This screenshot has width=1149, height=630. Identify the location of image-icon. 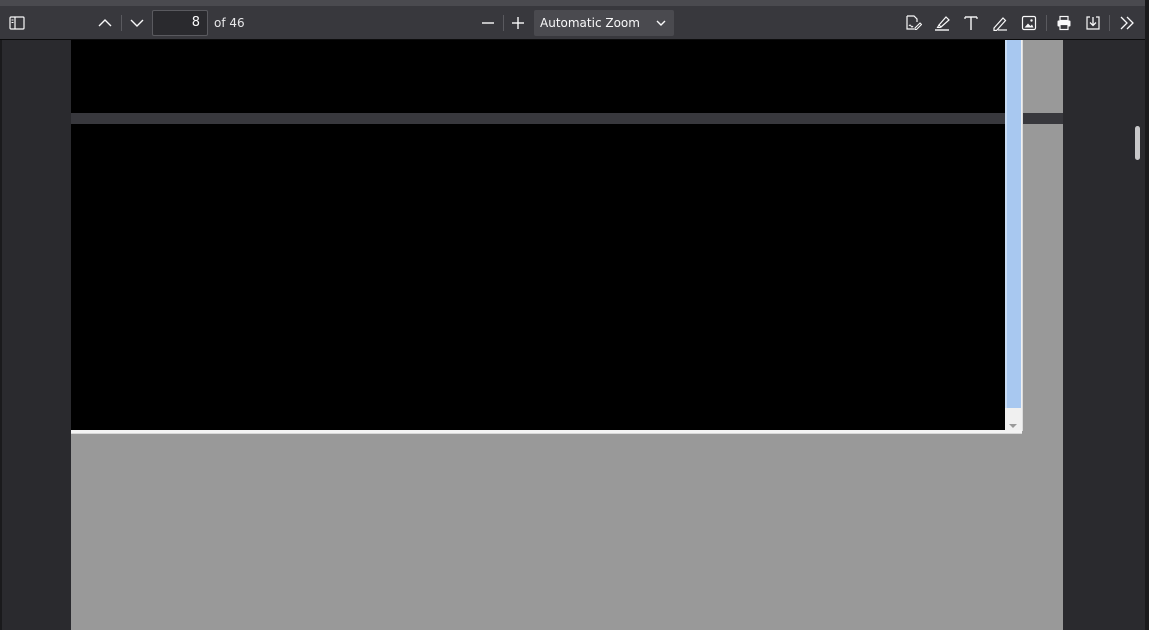
(1029, 23).